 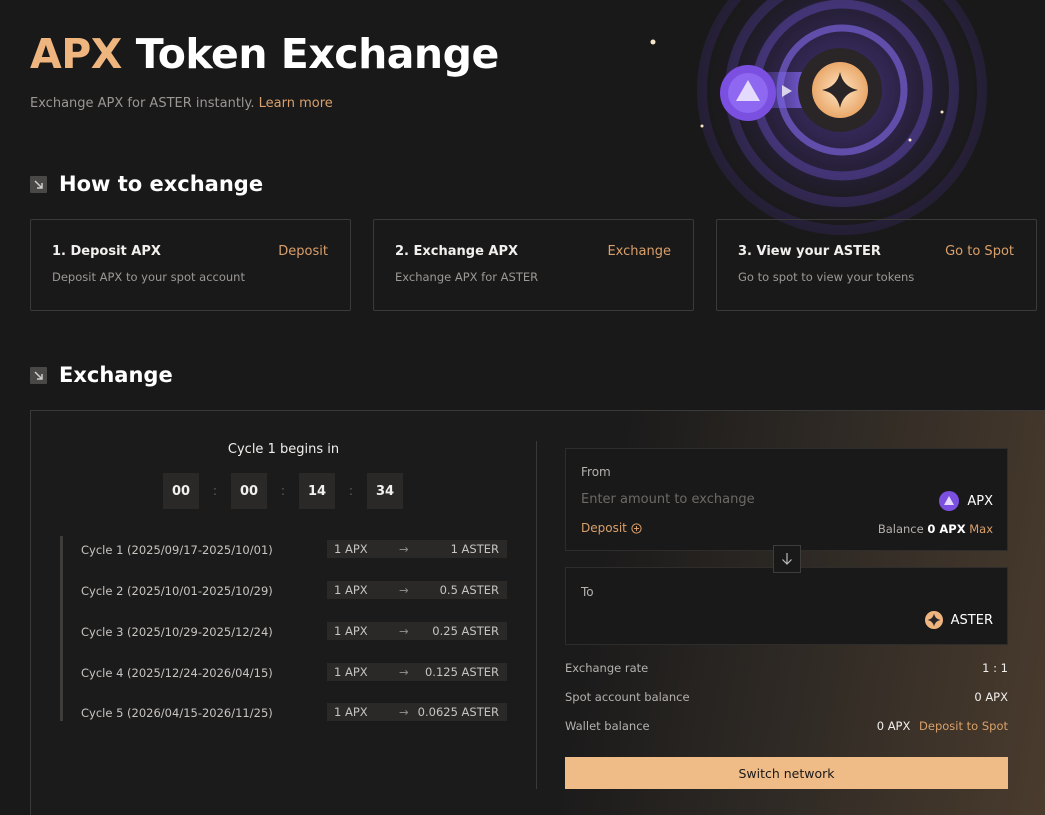 What do you see at coordinates (966, 501) in the screenshot?
I see `from-token-selector: APX` at bounding box center [966, 501].